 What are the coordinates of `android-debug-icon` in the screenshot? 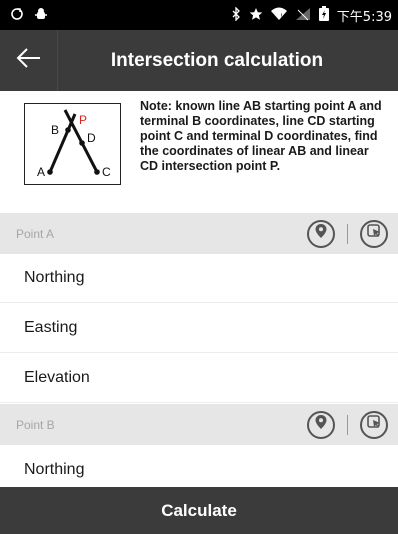 It's located at (41, 15).